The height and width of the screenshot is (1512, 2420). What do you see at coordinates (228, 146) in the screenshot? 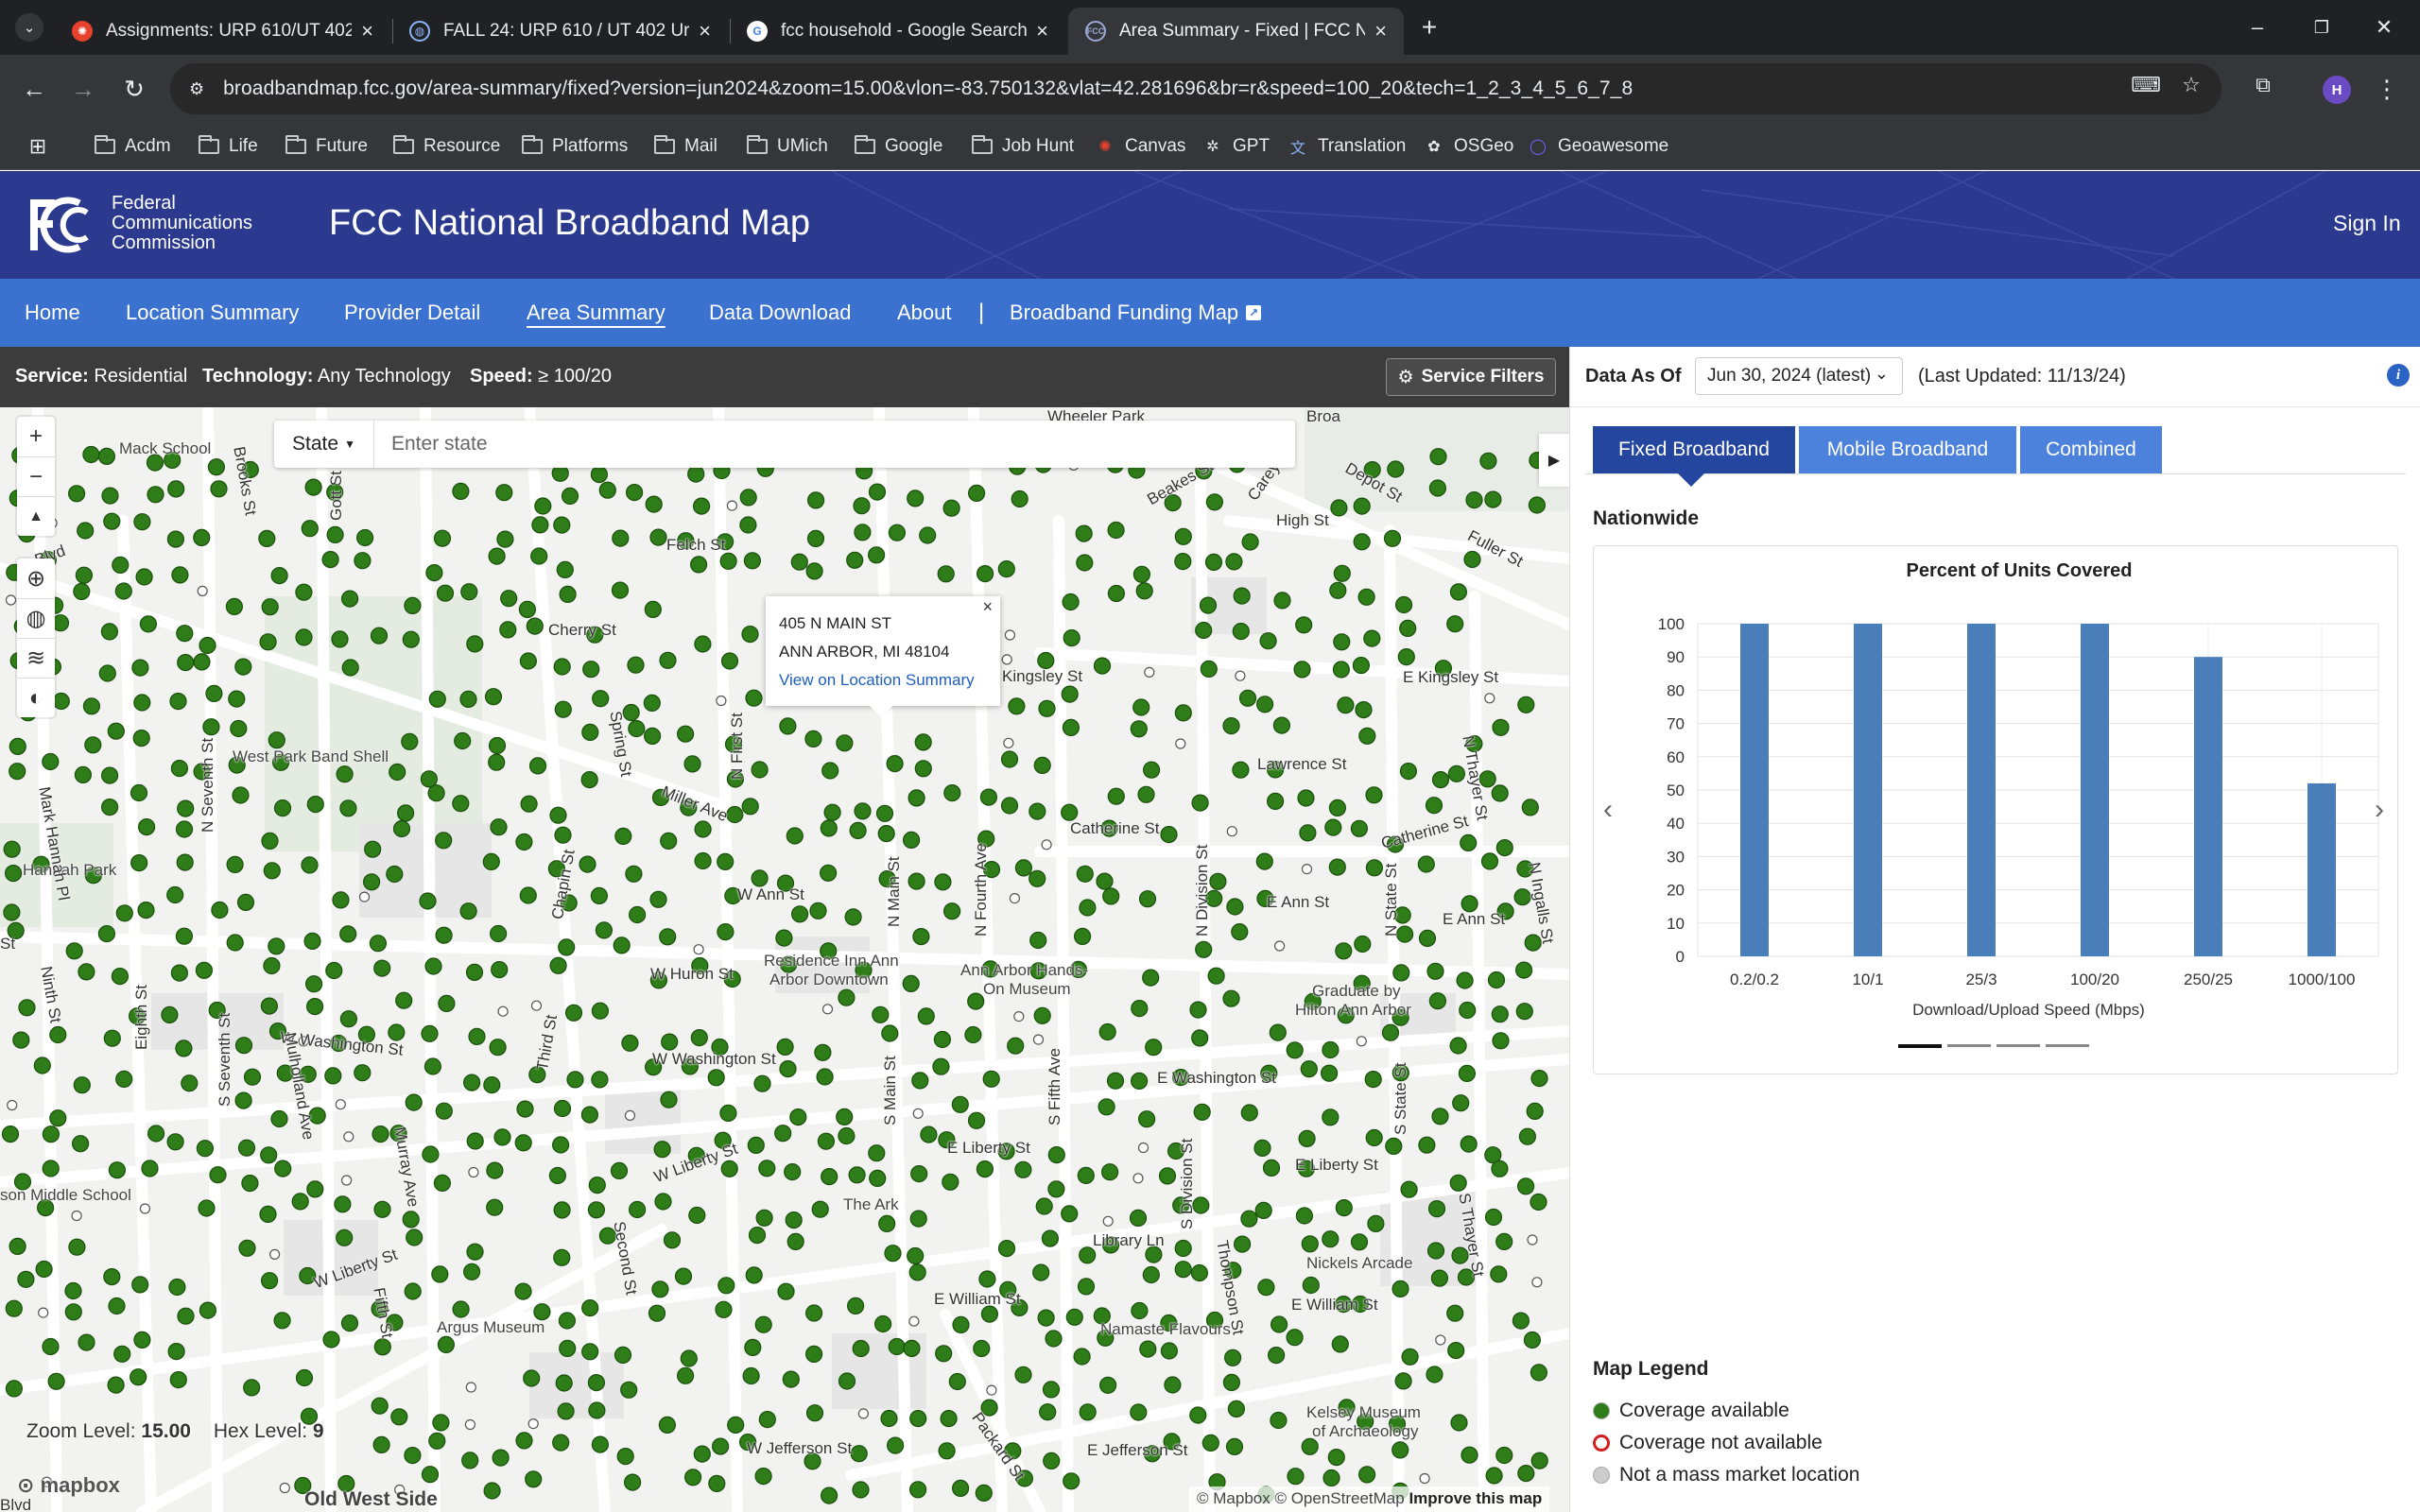
I see `bookmark-life: Life` at bounding box center [228, 146].